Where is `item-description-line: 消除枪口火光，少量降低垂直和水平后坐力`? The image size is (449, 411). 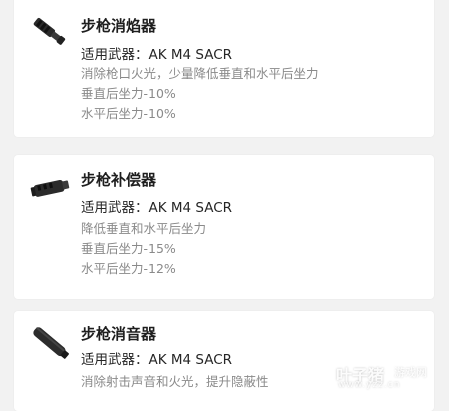
item-description-line: 消除枪口火光，少量降低垂直和水平后坐力 is located at coordinates (200, 73).